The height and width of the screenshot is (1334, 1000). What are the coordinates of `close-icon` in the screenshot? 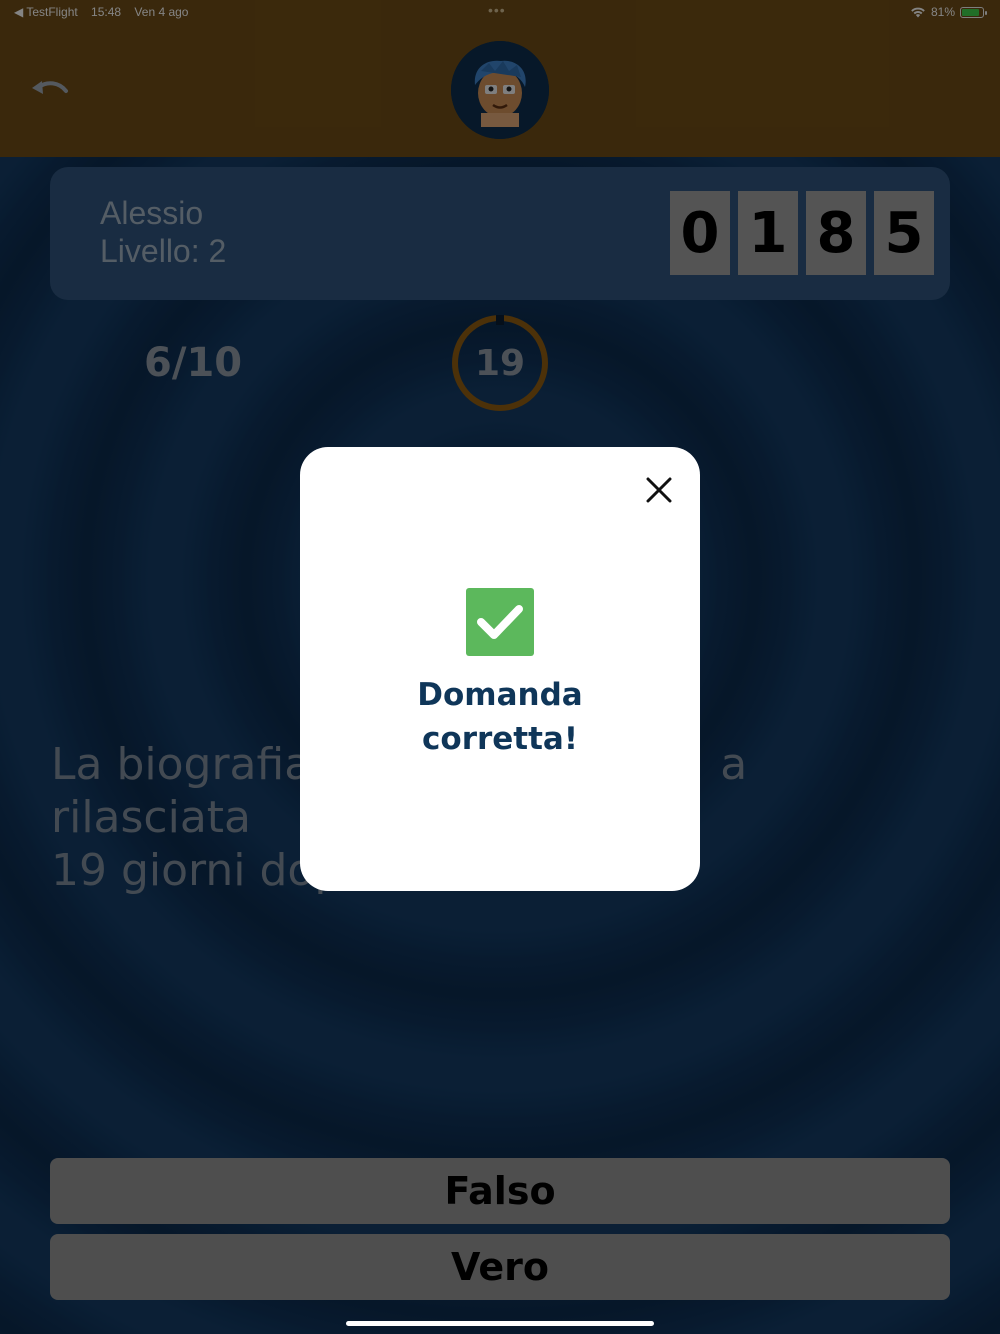 It's located at (659, 490).